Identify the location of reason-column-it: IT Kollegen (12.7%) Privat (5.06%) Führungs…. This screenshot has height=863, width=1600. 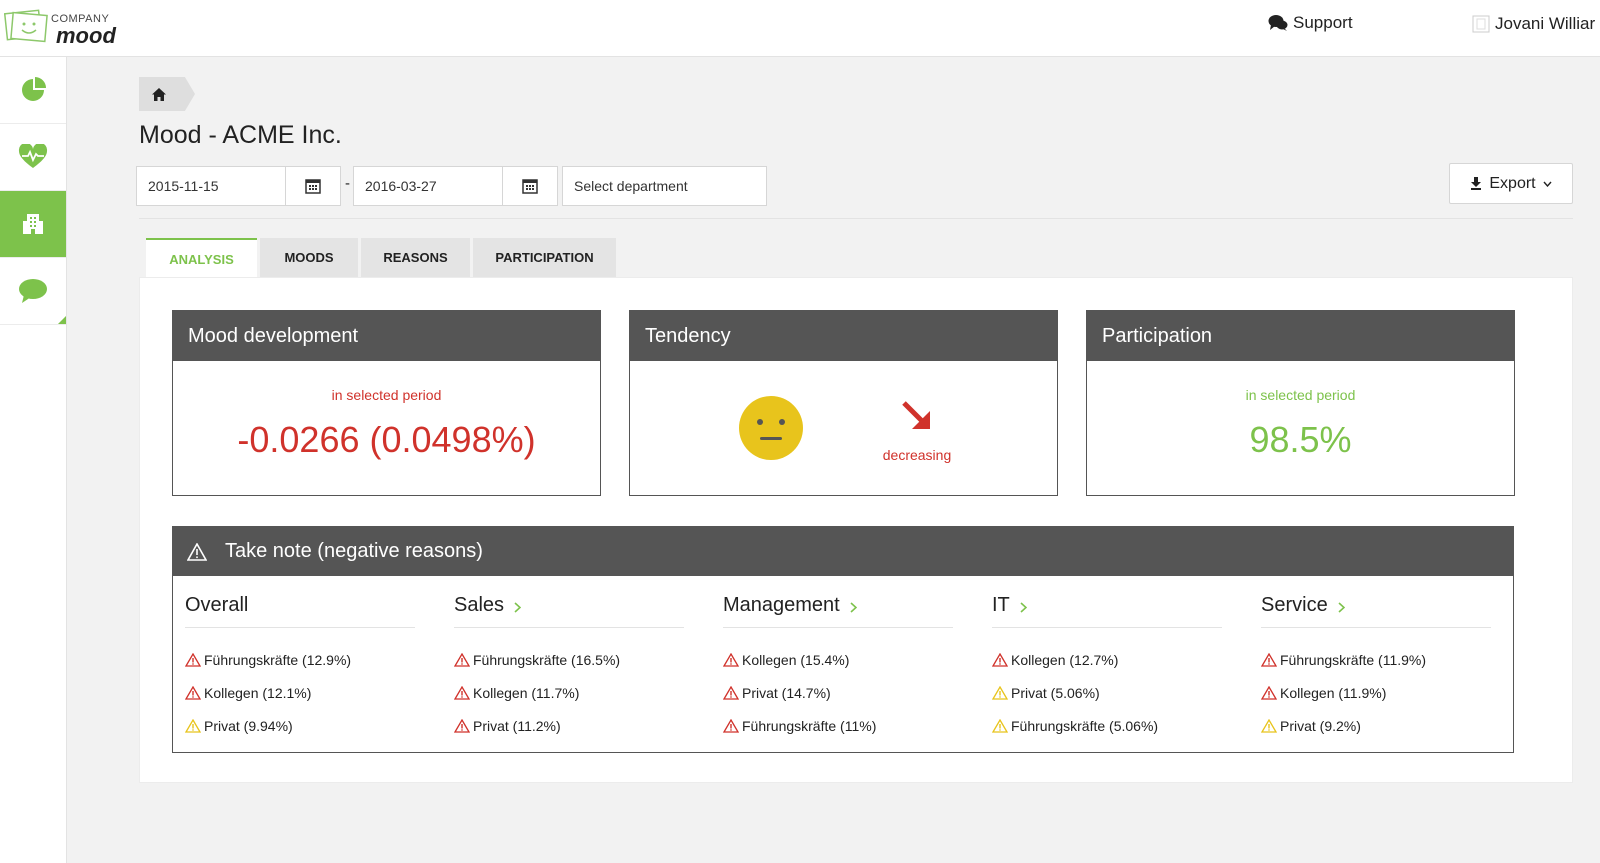
(1107, 666).